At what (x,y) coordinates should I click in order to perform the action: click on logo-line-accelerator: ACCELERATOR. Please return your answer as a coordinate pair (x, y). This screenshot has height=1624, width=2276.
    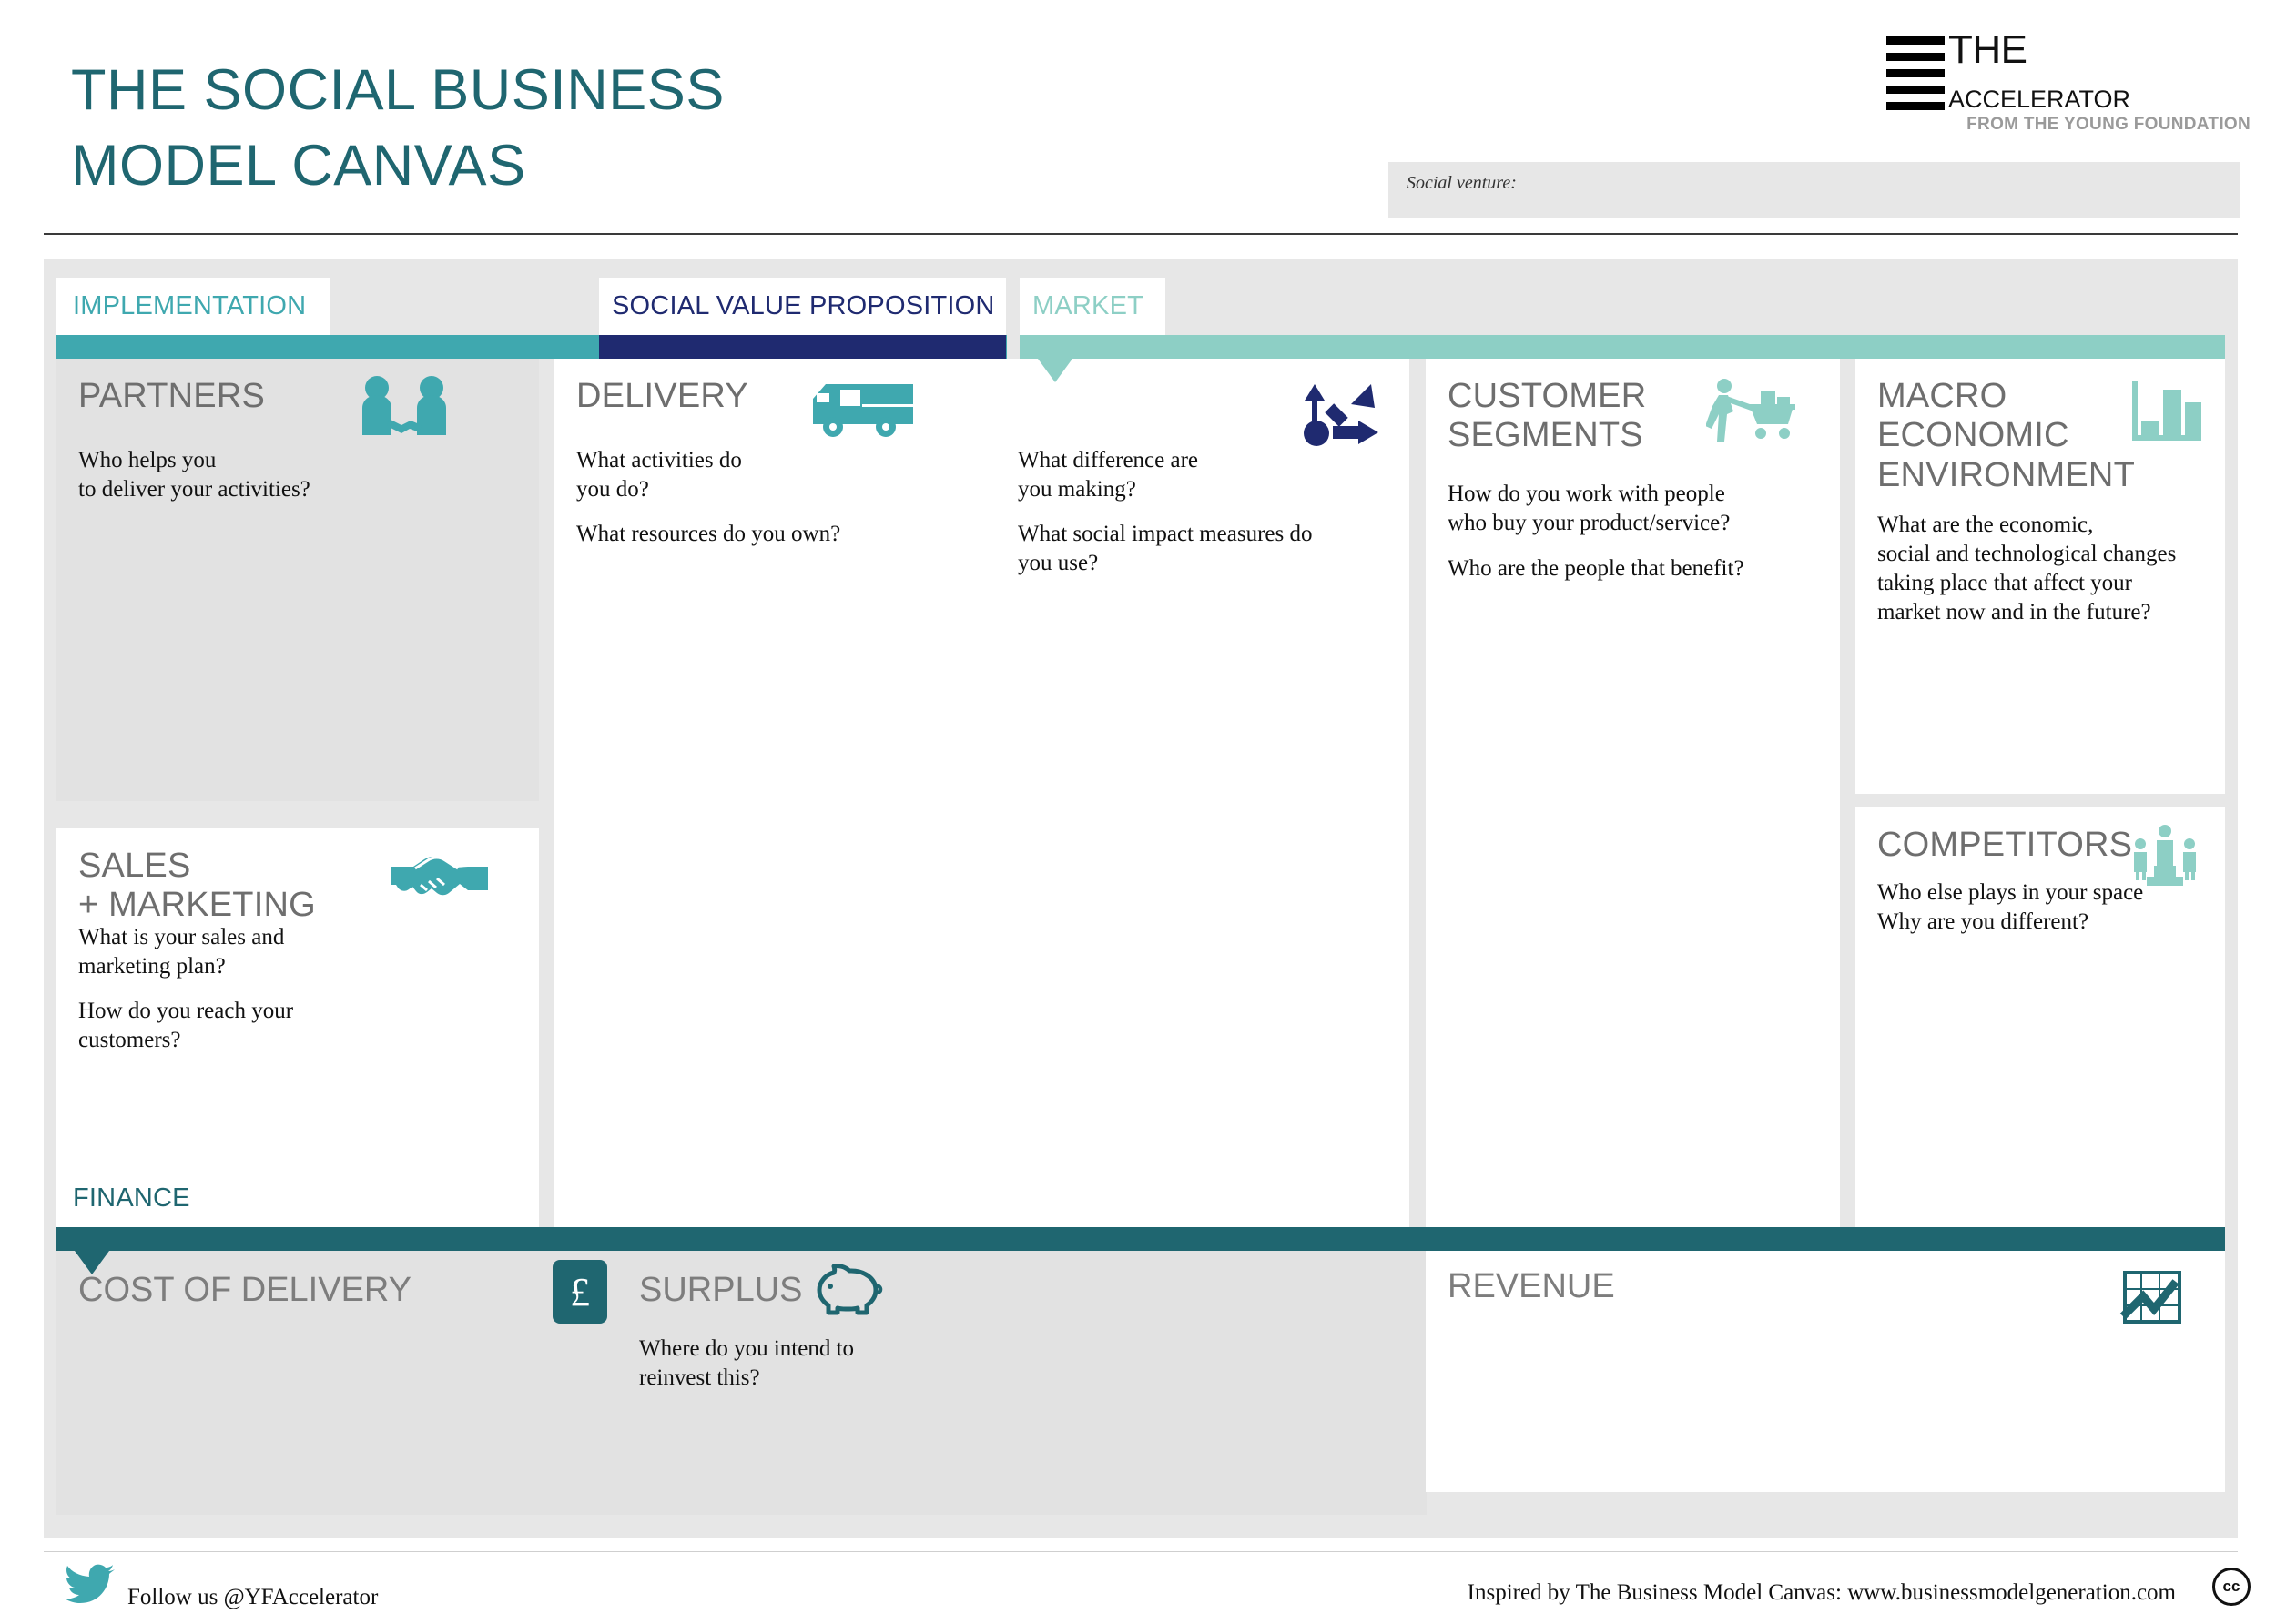
    Looking at the image, I should click on (2039, 99).